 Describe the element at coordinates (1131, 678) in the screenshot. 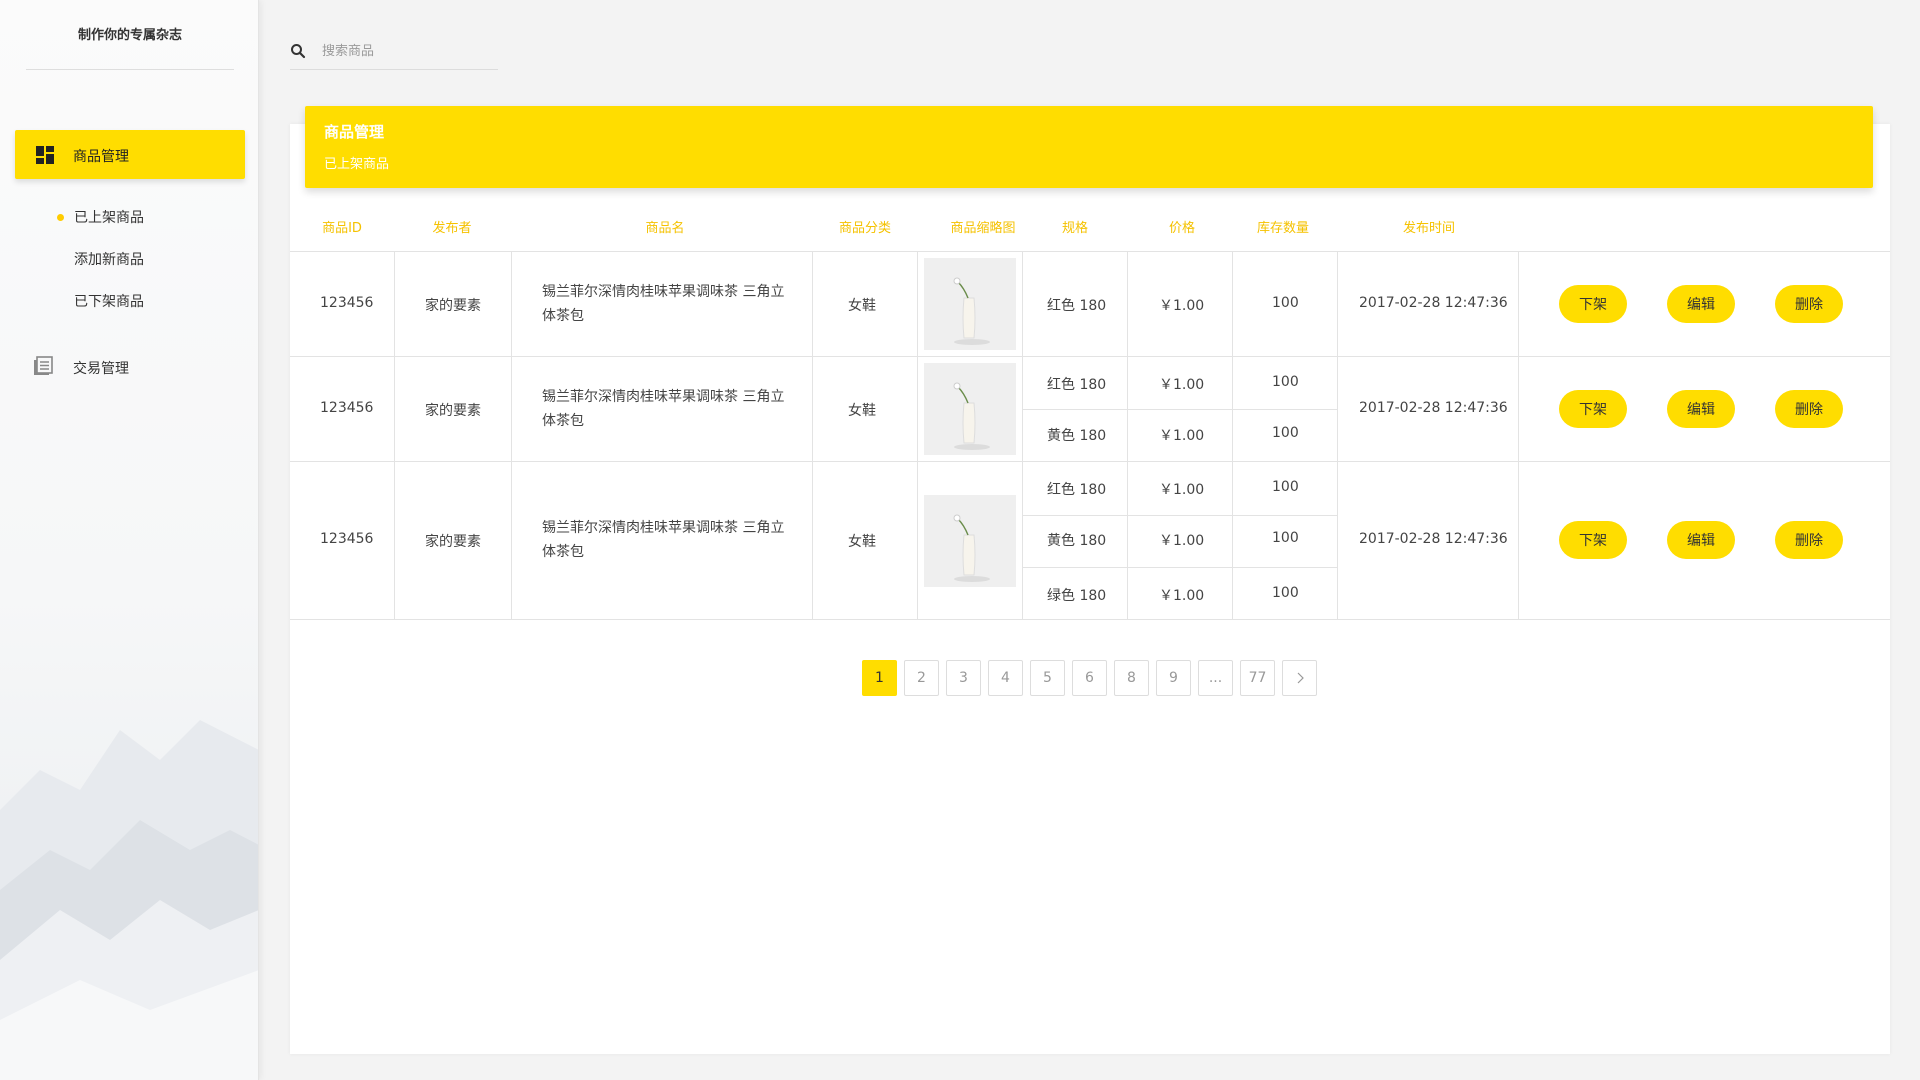

I see `page-button-8: 8` at that location.